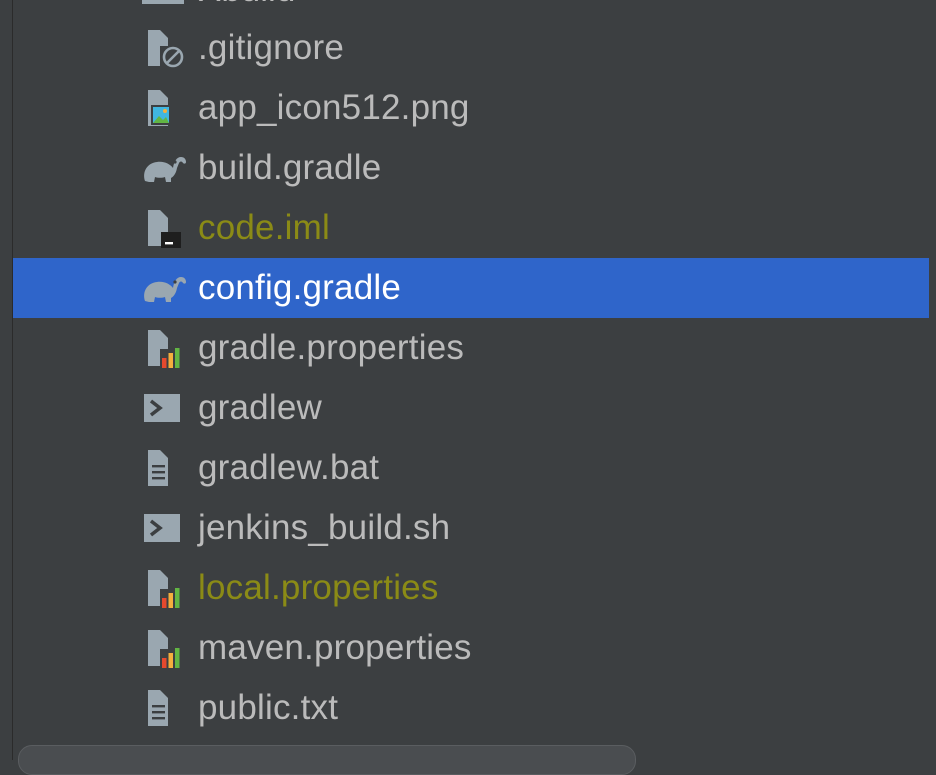  I want to click on horizontal-scrollbar, so click(327, 760).